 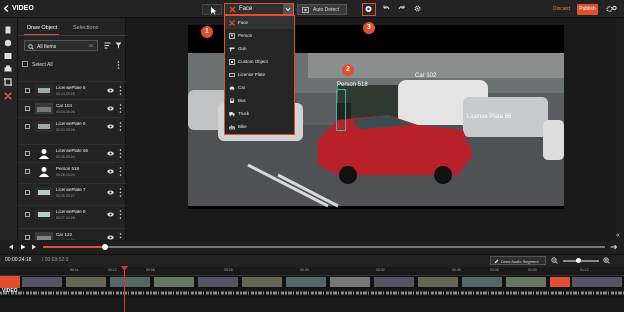 What do you see at coordinates (618, 235) in the screenshot?
I see `collapse-right-icon: «` at bounding box center [618, 235].